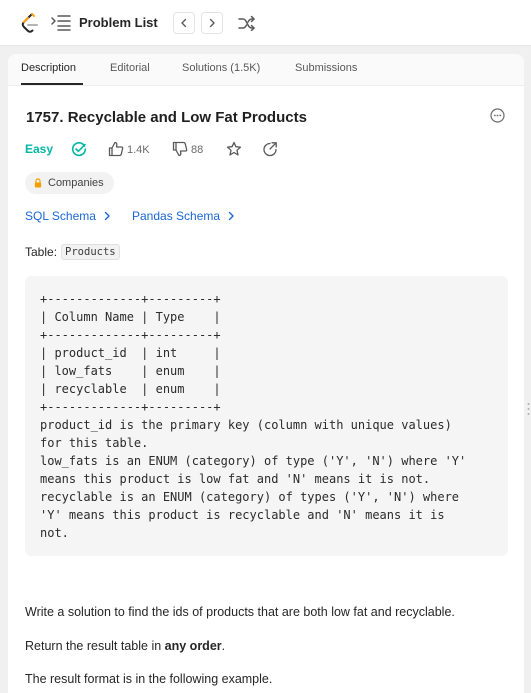  I want to click on chevron-left-icon, so click(184, 23).